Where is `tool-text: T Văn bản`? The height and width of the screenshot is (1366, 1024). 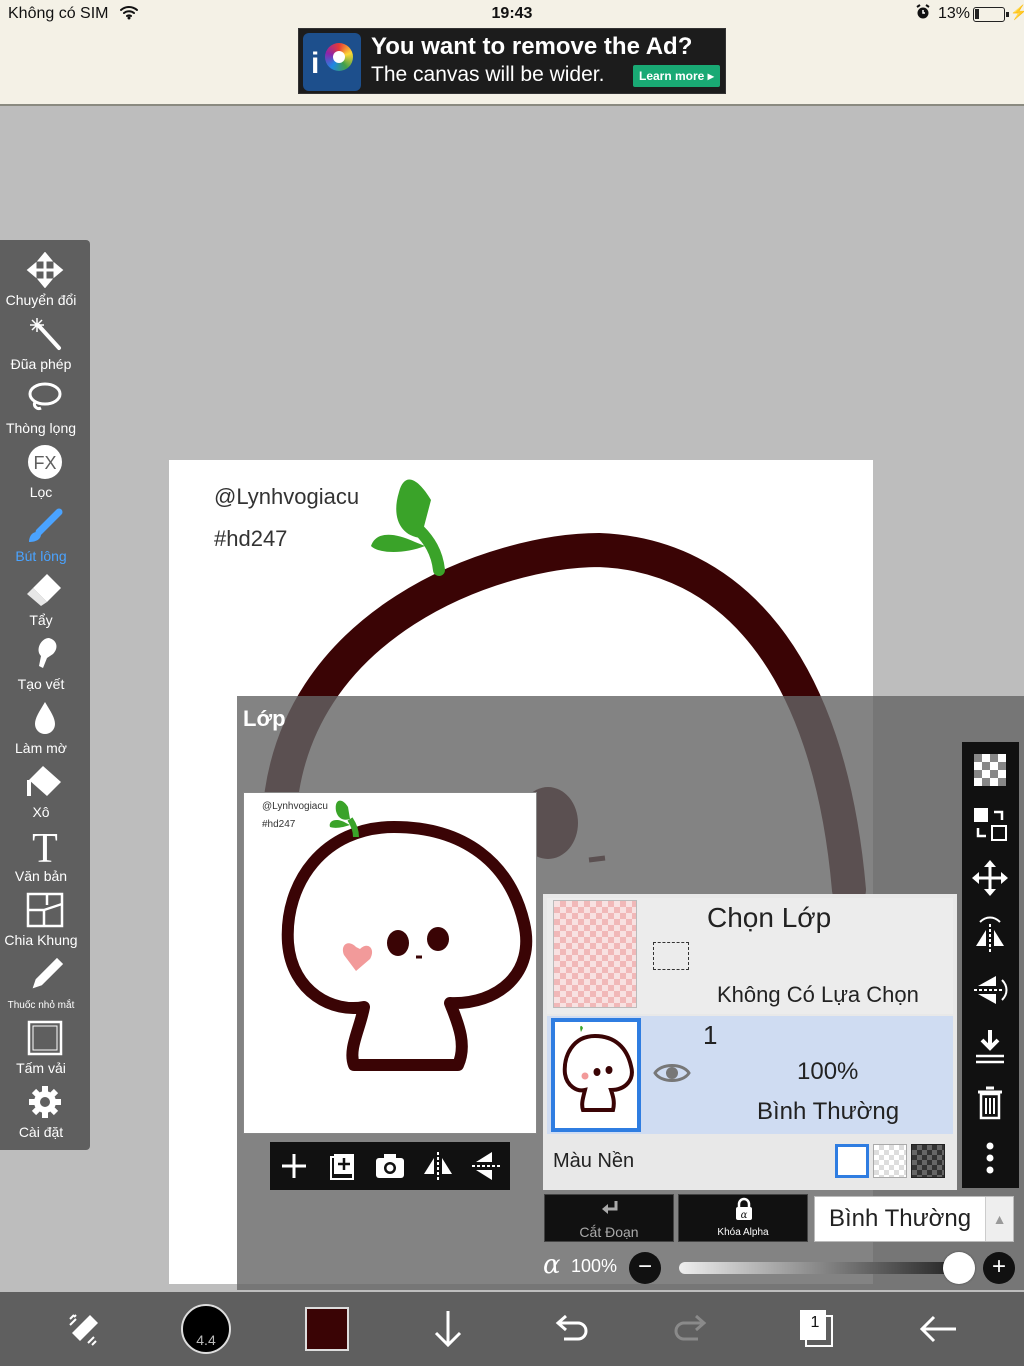
tool-text: T Văn bản is located at coordinates (45, 854).